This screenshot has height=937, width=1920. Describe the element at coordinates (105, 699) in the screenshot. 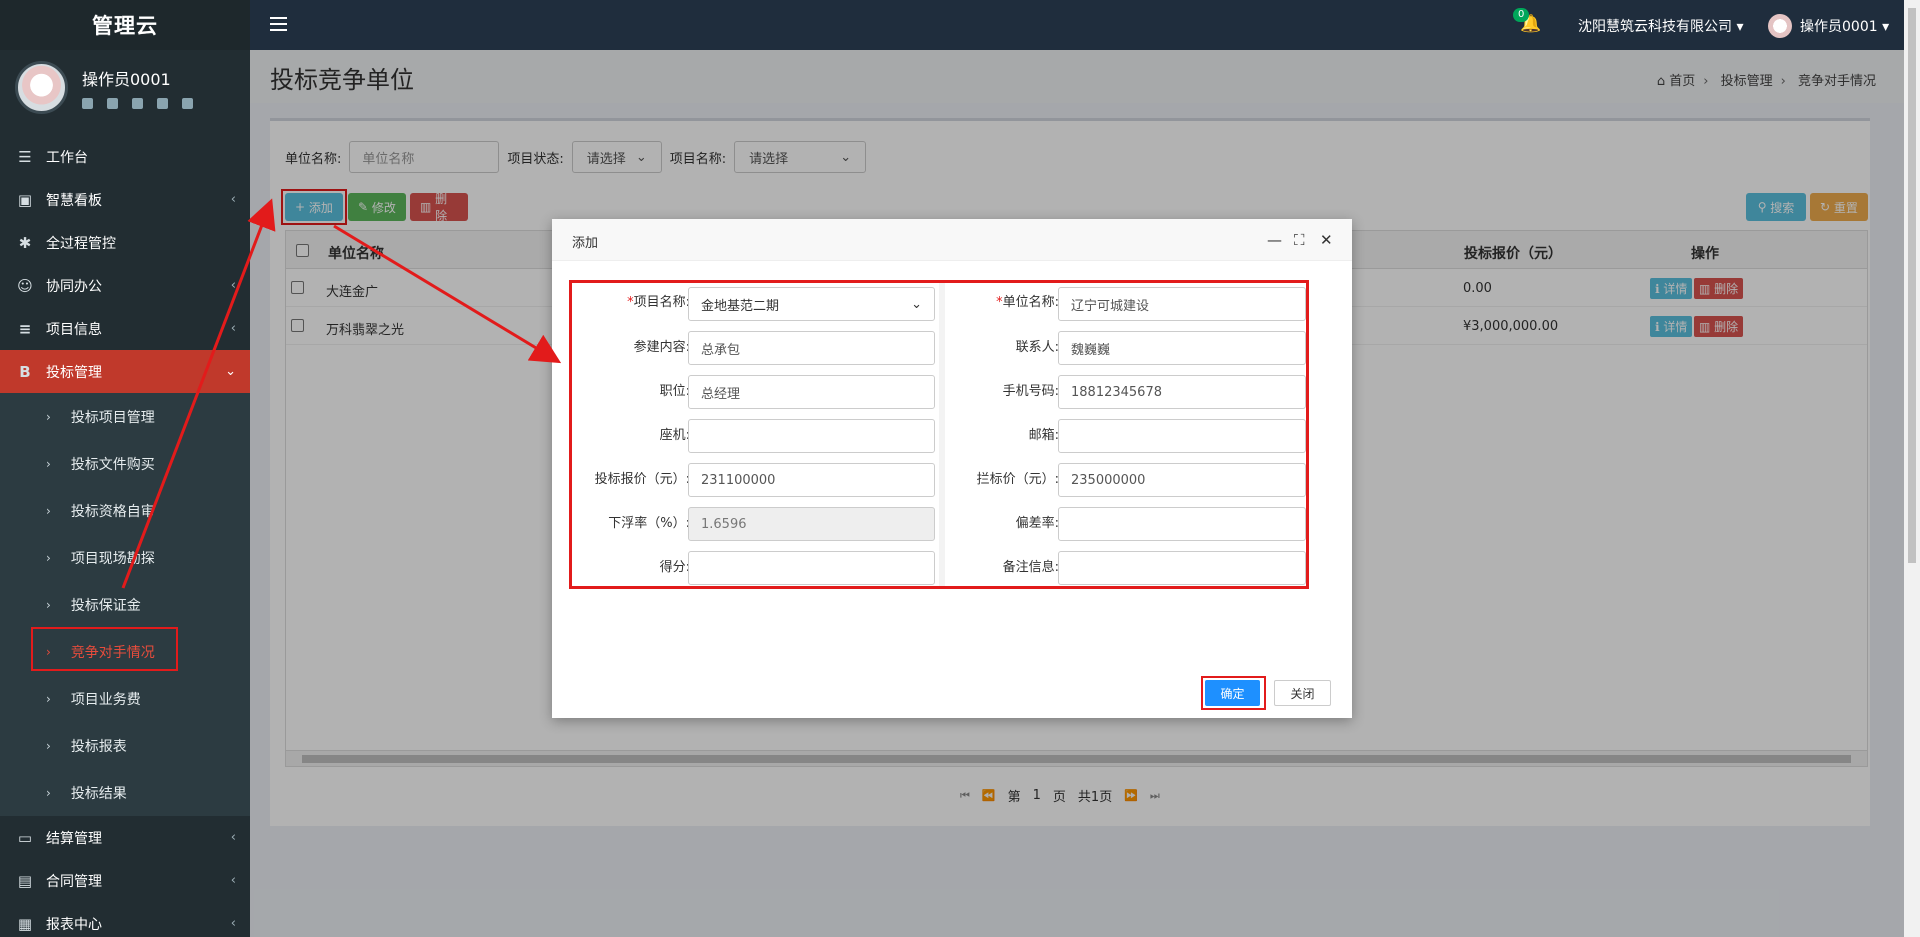

I see `sub-label: 项目业务费` at that location.